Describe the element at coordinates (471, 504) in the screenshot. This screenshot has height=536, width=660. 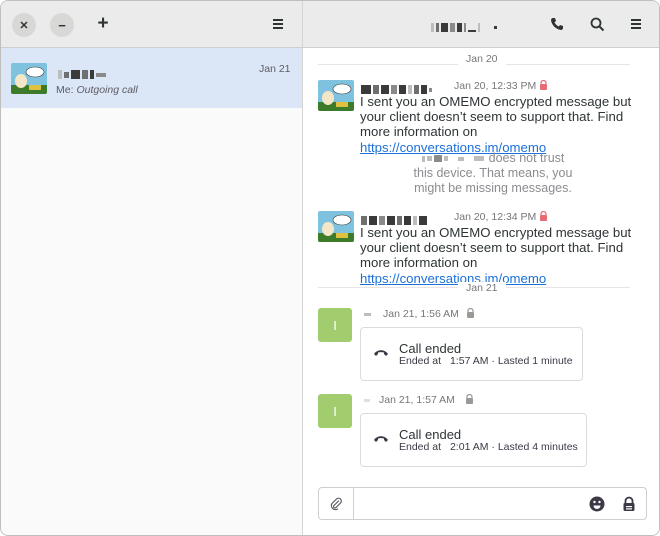
I see `message-input` at that location.